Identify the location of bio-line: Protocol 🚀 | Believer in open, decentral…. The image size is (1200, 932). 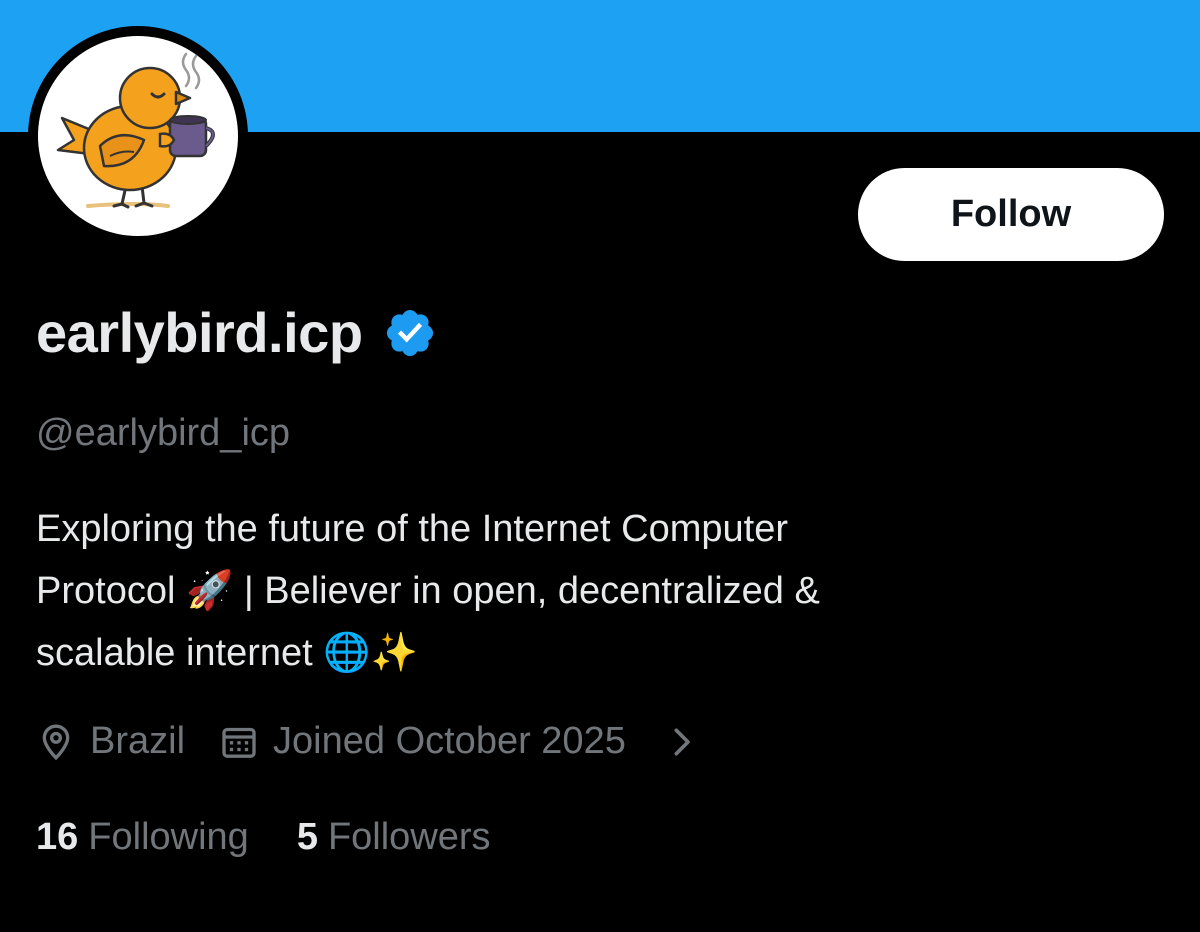
(428, 591).